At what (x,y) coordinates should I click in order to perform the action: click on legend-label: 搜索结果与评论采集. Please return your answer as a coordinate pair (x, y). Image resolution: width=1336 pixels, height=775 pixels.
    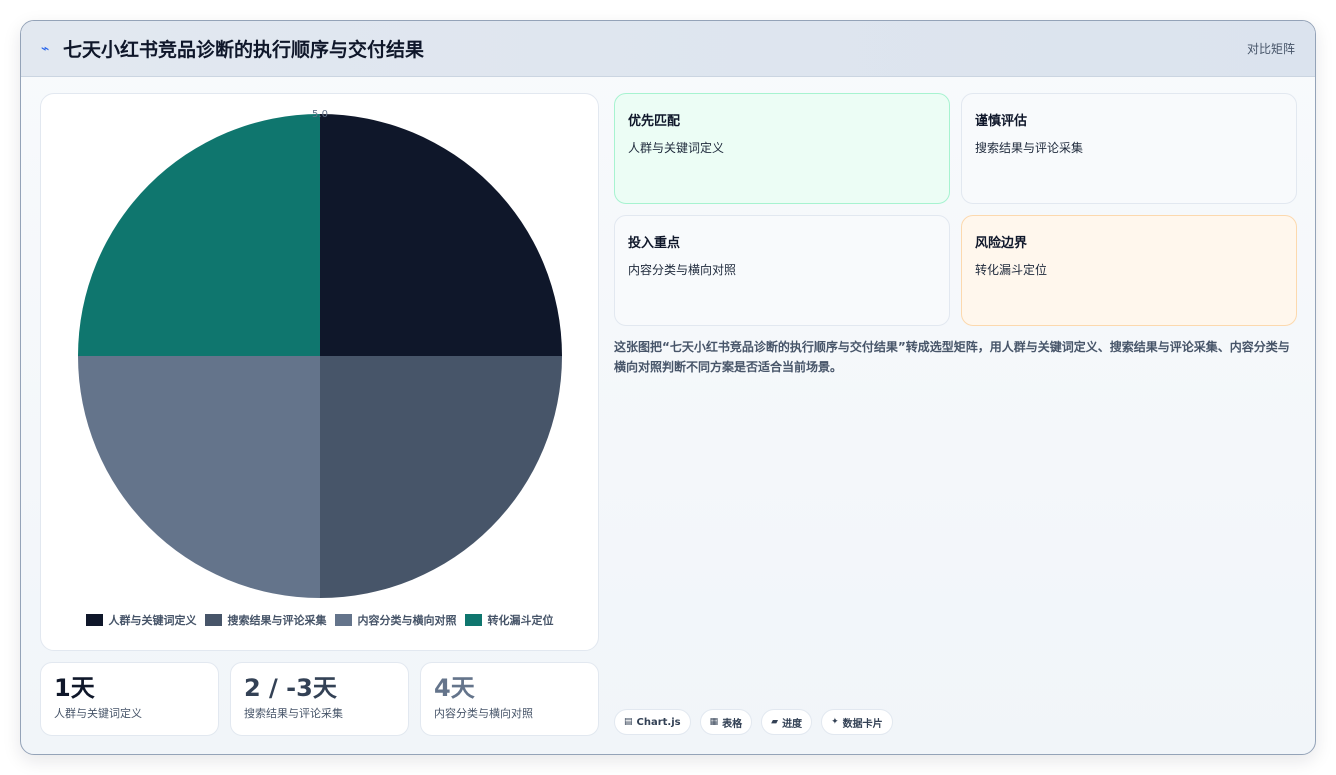
    Looking at the image, I should click on (277, 620).